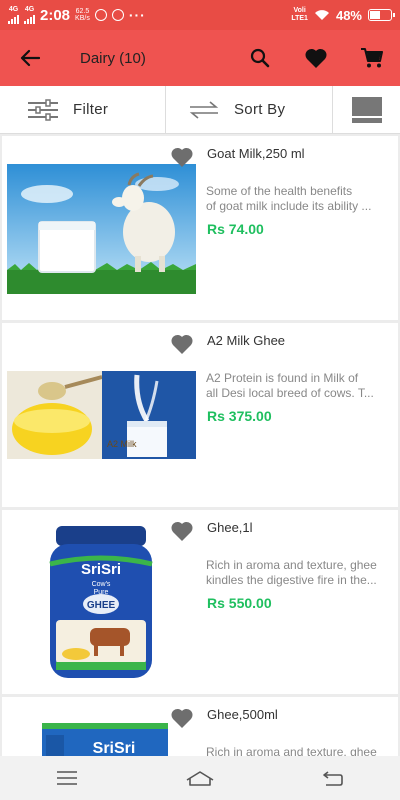 The width and height of the screenshot is (400, 800). I want to click on search-button, so click(260, 58).